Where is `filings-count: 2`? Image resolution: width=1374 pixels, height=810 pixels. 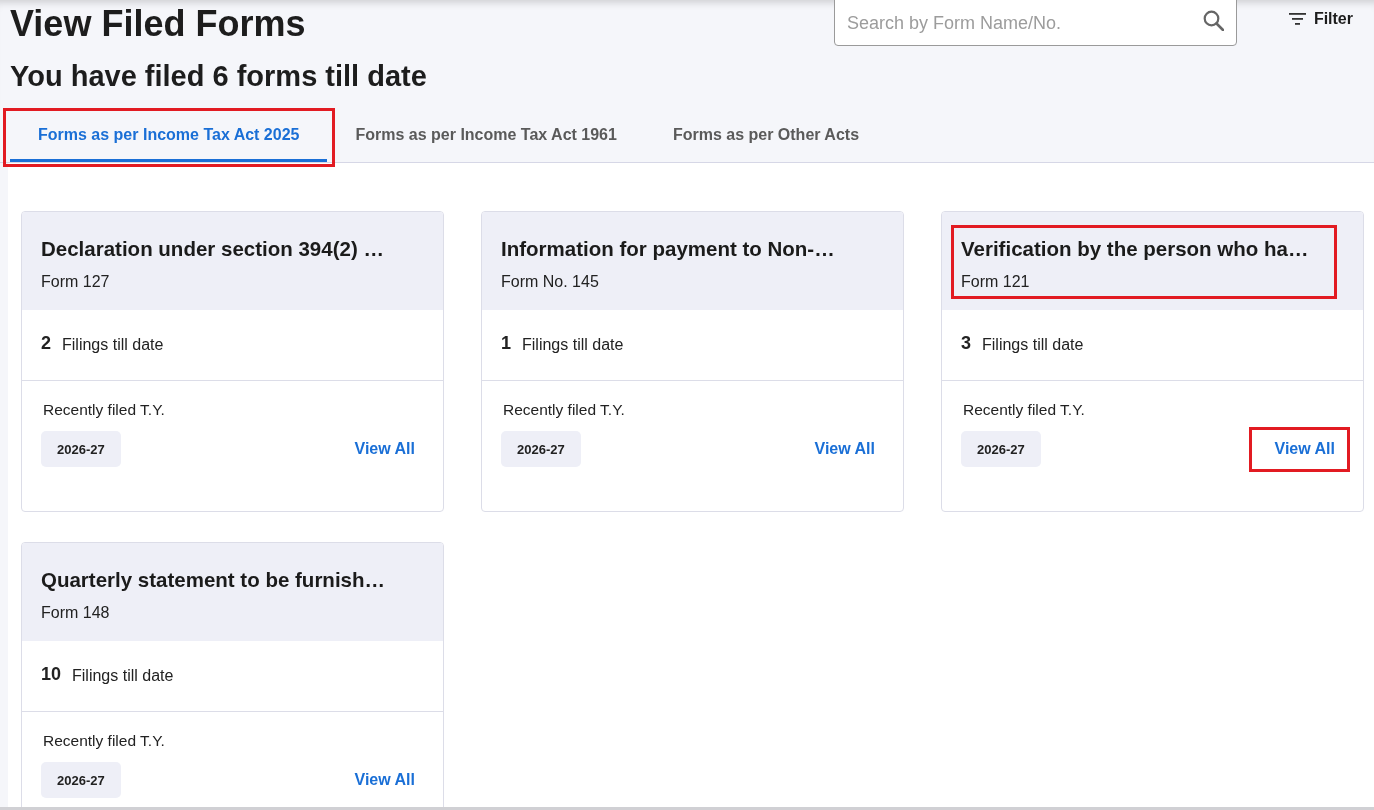 filings-count: 2 is located at coordinates (46, 343).